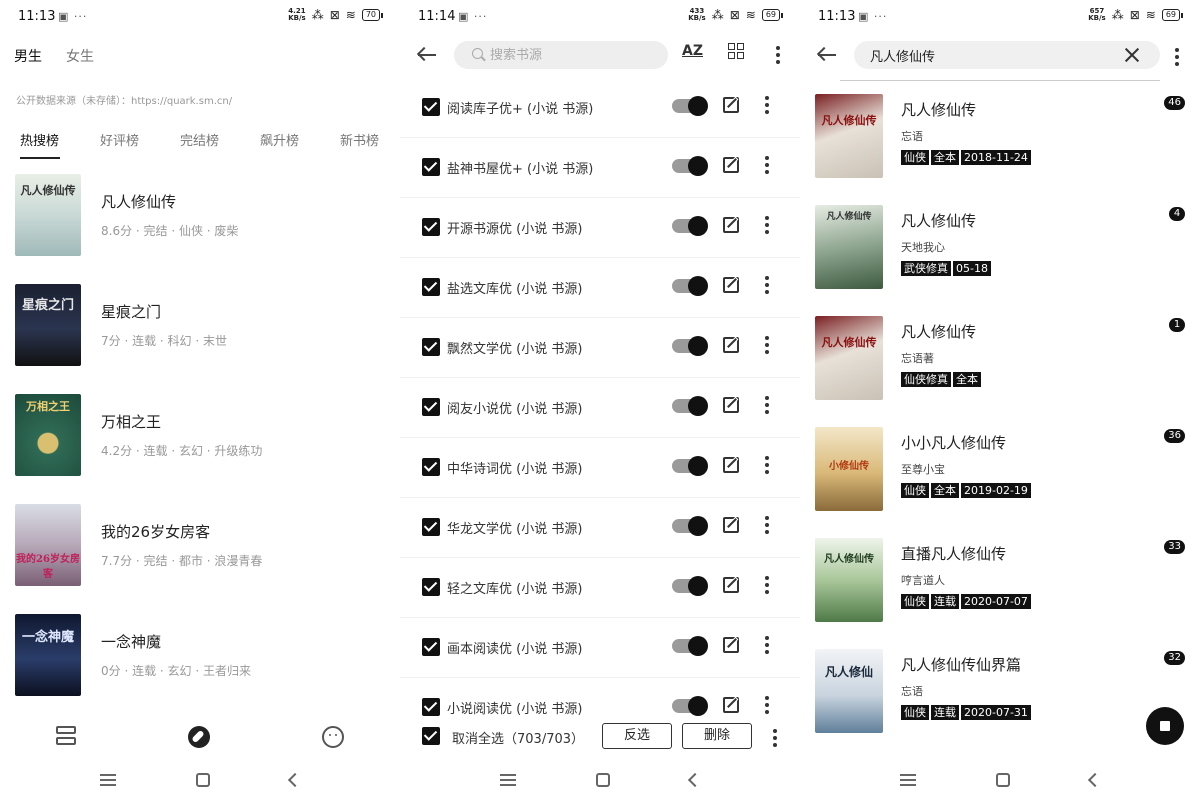 This screenshot has height=800, width=1200. What do you see at coordinates (80, 56) in the screenshot?
I see `tab-female: 女生` at bounding box center [80, 56].